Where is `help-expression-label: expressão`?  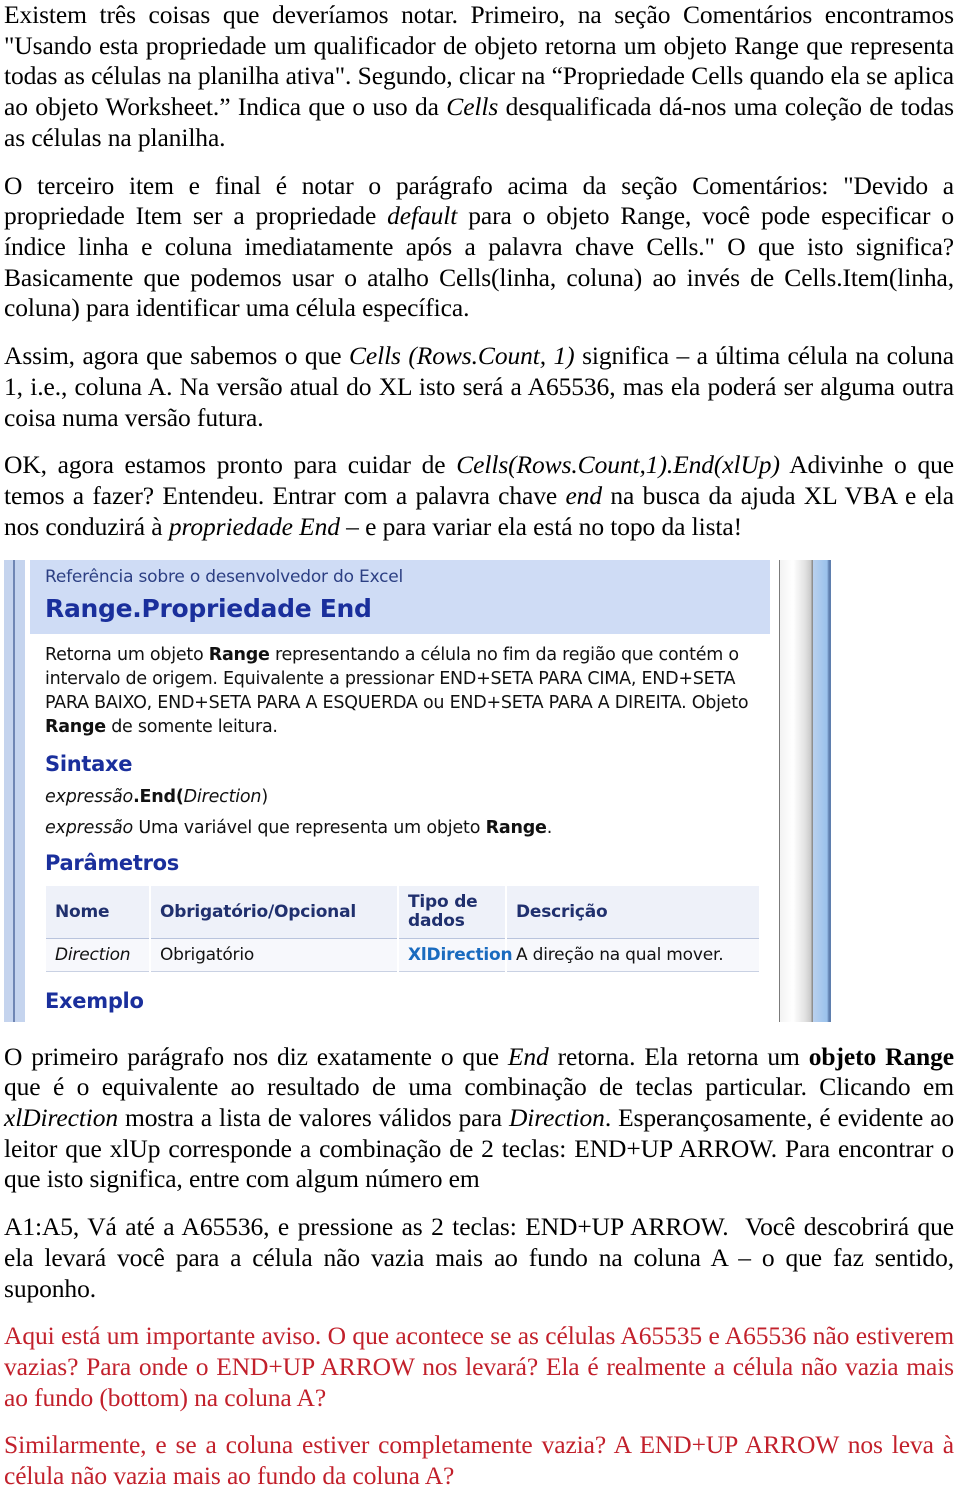 help-expression-label: expressão is located at coordinates (89, 828).